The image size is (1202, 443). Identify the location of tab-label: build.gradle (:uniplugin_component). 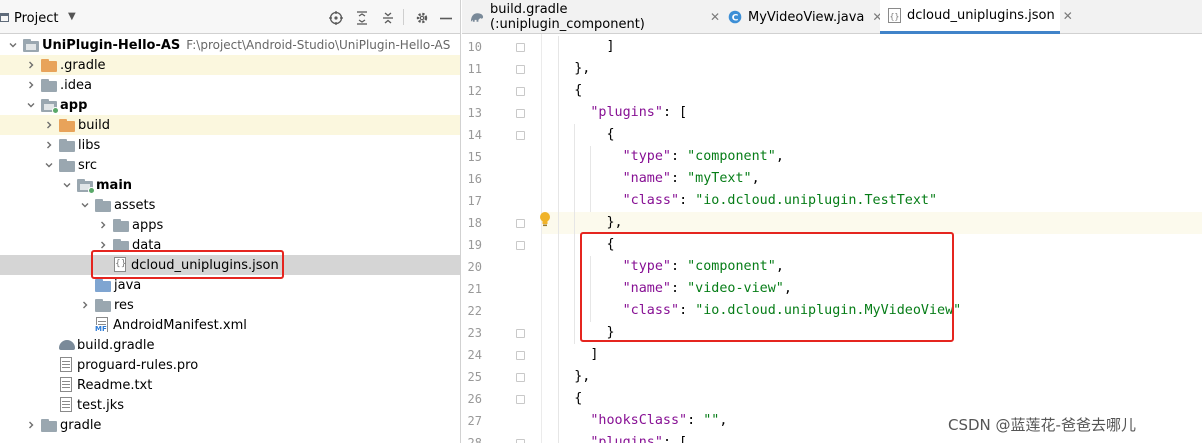
(567, 17).